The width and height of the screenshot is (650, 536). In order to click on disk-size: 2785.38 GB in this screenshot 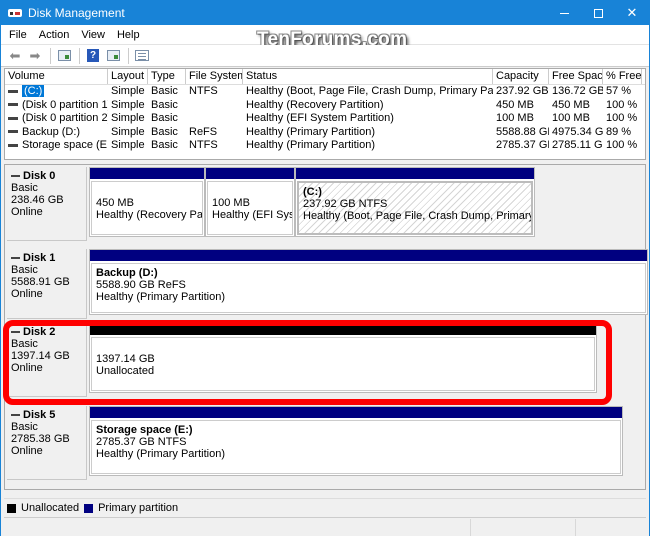, I will do `click(40, 439)`.